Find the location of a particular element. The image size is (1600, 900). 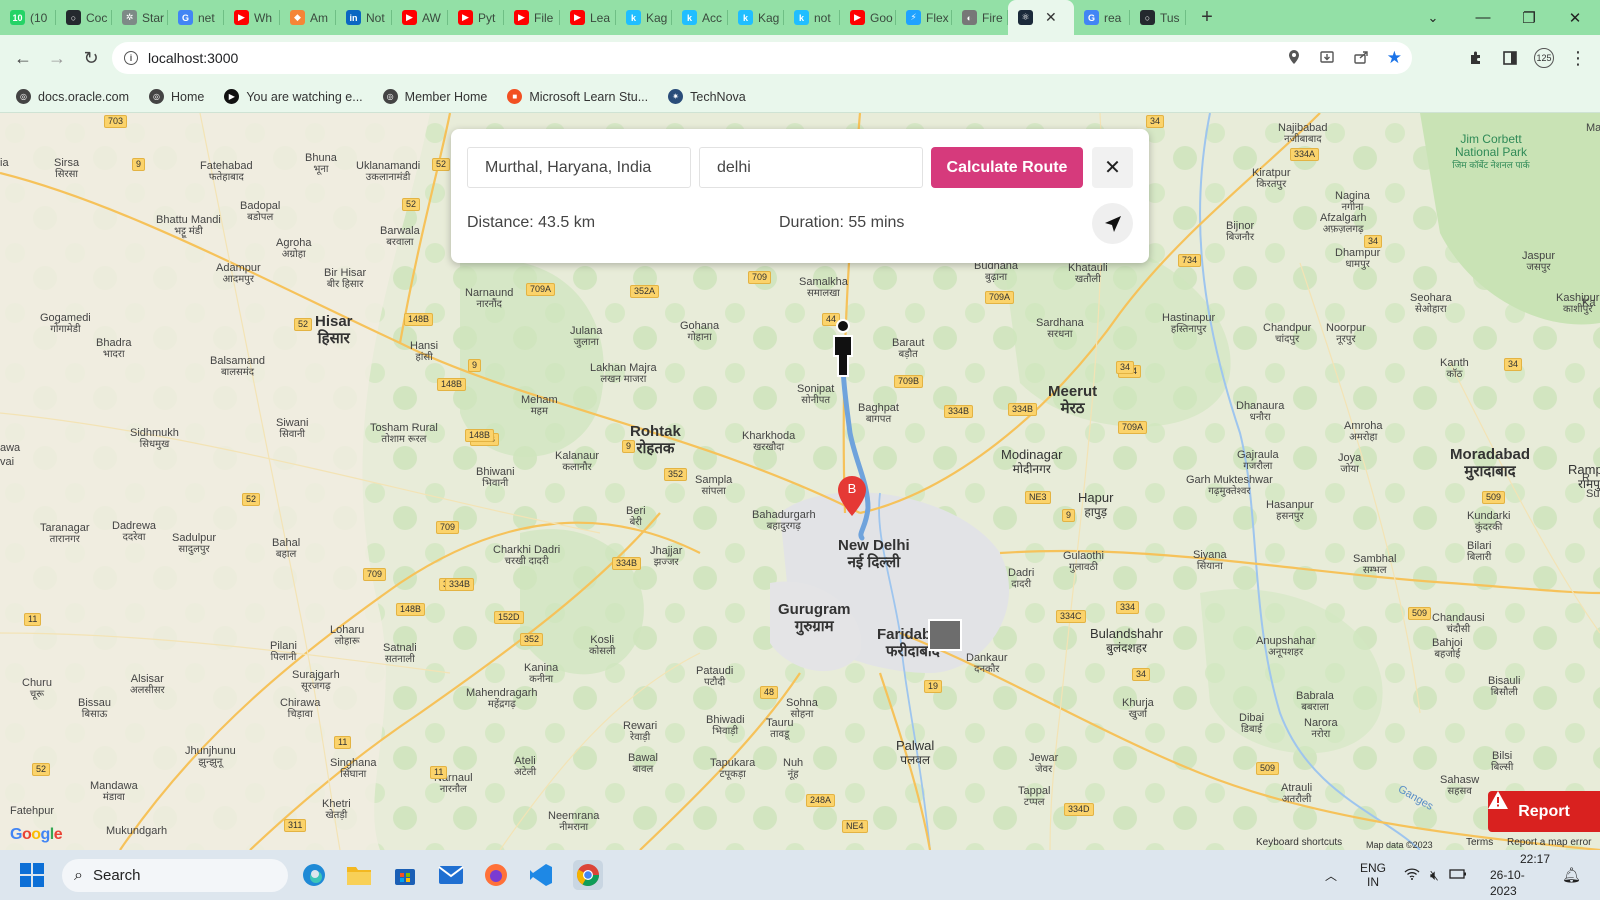

place-name: Joya is located at coordinates (1350, 458).